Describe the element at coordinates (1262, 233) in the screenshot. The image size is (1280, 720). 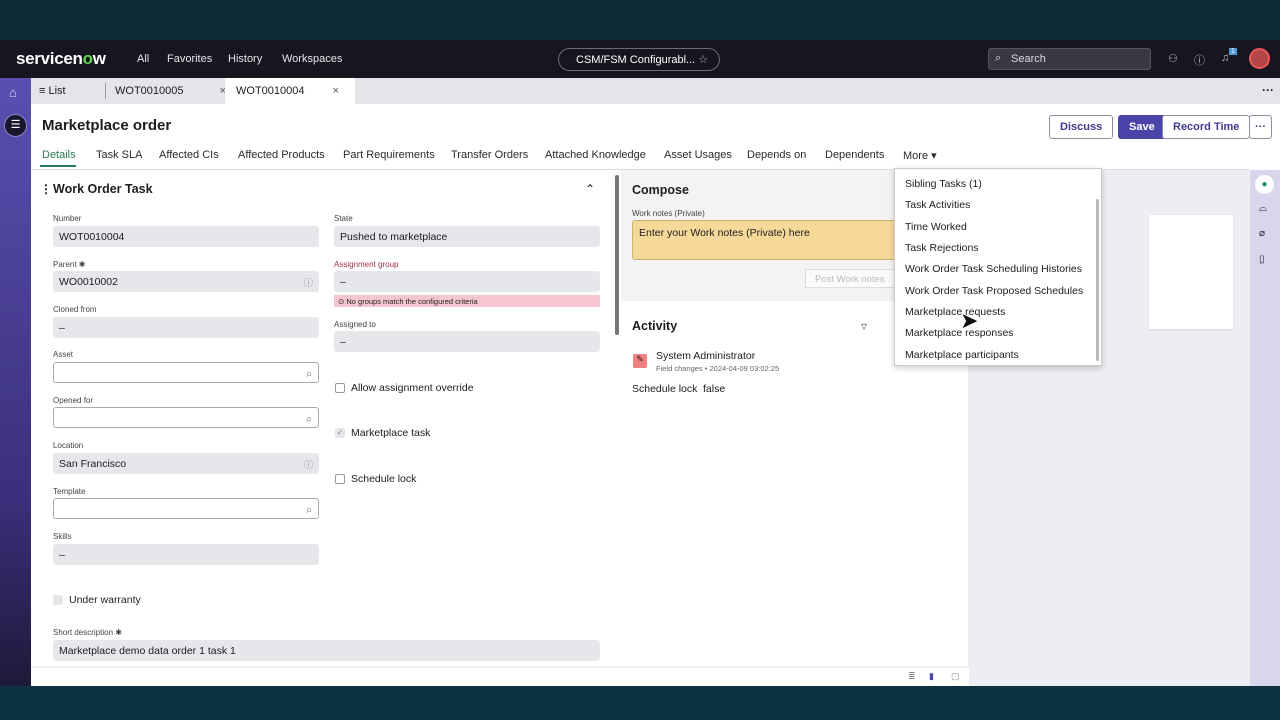
I see `attachment-icon: ⌀` at that location.